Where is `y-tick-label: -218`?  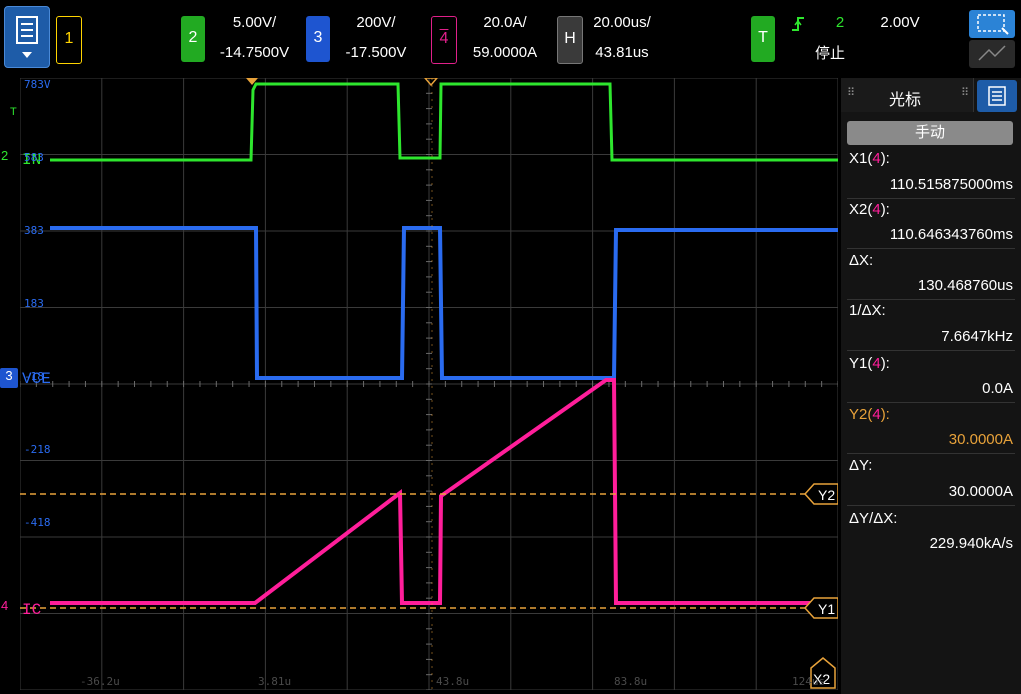
y-tick-label: -218 is located at coordinates (37, 449).